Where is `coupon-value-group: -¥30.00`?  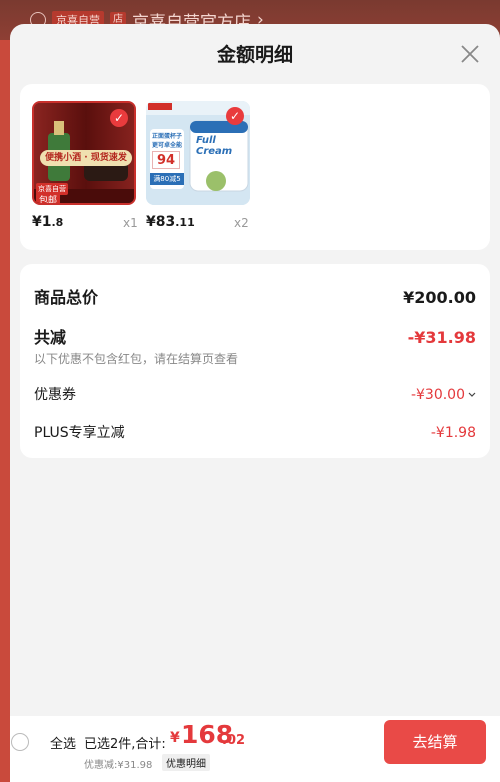 coupon-value-group: -¥30.00 is located at coordinates (443, 395).